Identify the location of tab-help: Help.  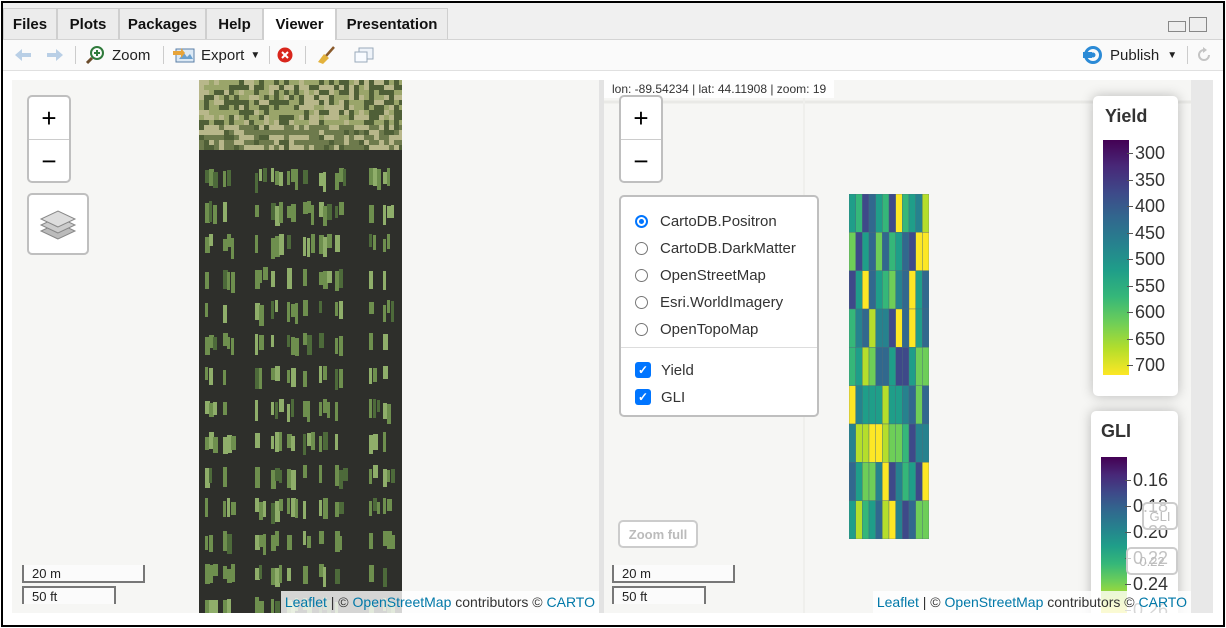
(234, 23).